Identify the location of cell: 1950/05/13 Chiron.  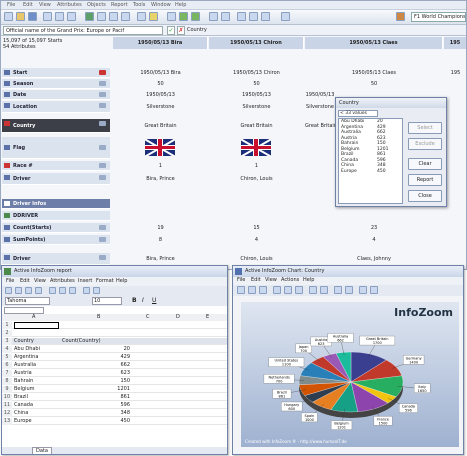
(256, 73).